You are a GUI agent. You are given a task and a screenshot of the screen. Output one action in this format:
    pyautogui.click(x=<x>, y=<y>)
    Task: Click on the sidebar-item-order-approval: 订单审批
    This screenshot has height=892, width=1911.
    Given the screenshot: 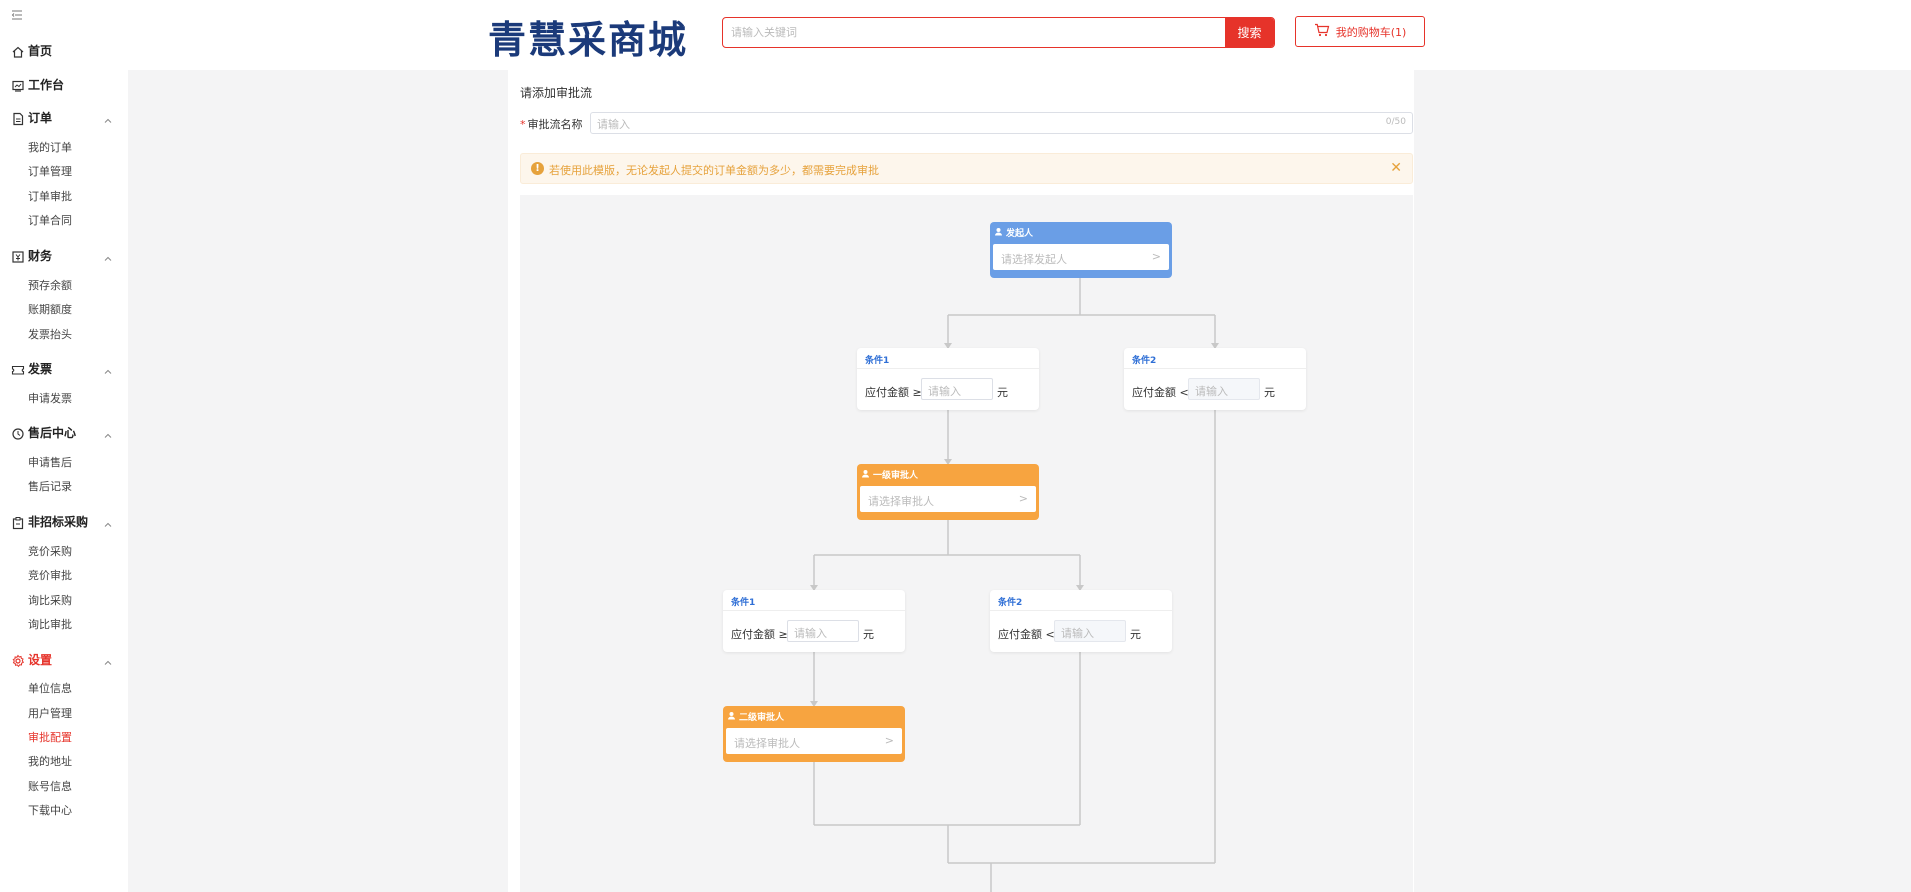 What is the action you would take?
    pyautogui.click(x=50, y=197)
    